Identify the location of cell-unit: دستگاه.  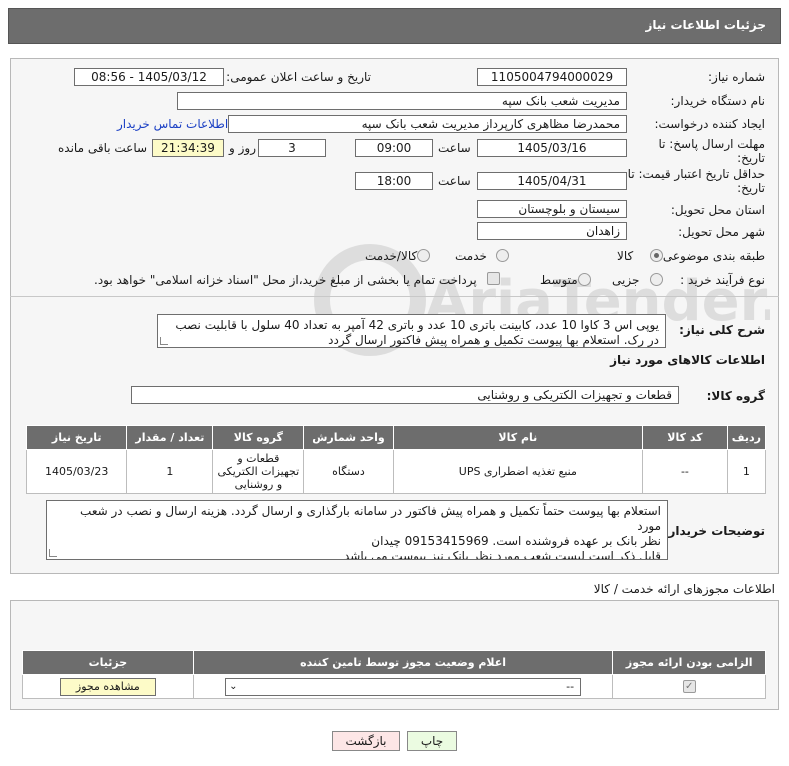
(348, 471).